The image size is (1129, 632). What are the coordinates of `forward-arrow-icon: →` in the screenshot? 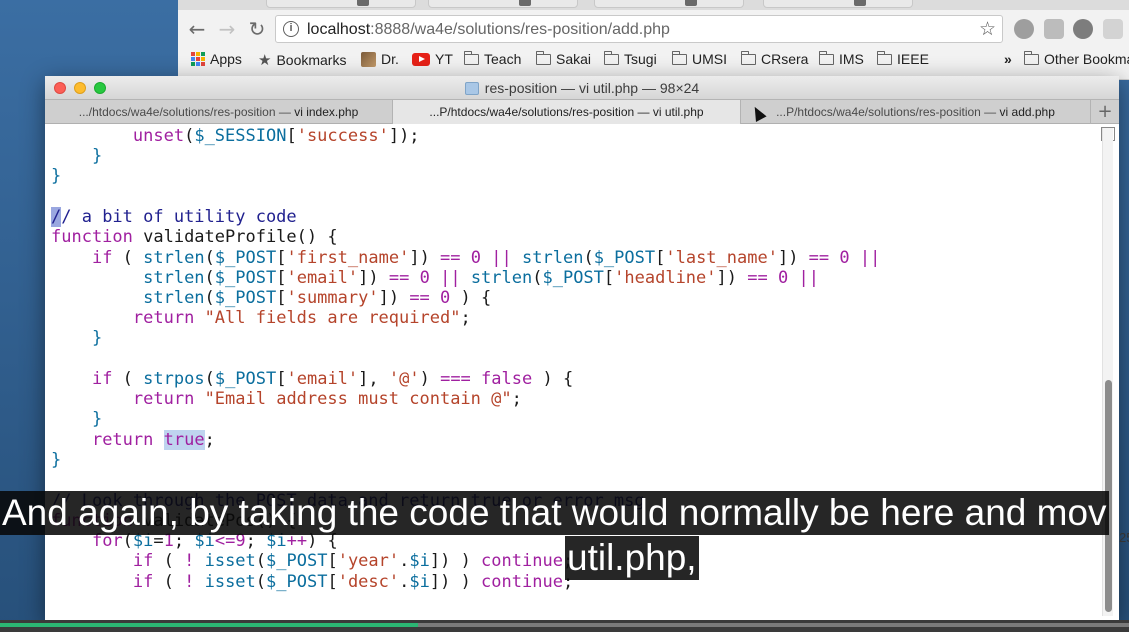 It's located at (227, 29).